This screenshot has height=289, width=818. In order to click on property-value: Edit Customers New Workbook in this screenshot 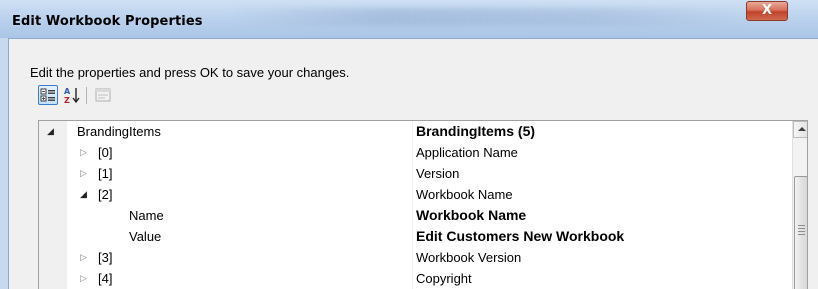, I will do `click(520, 236)`.